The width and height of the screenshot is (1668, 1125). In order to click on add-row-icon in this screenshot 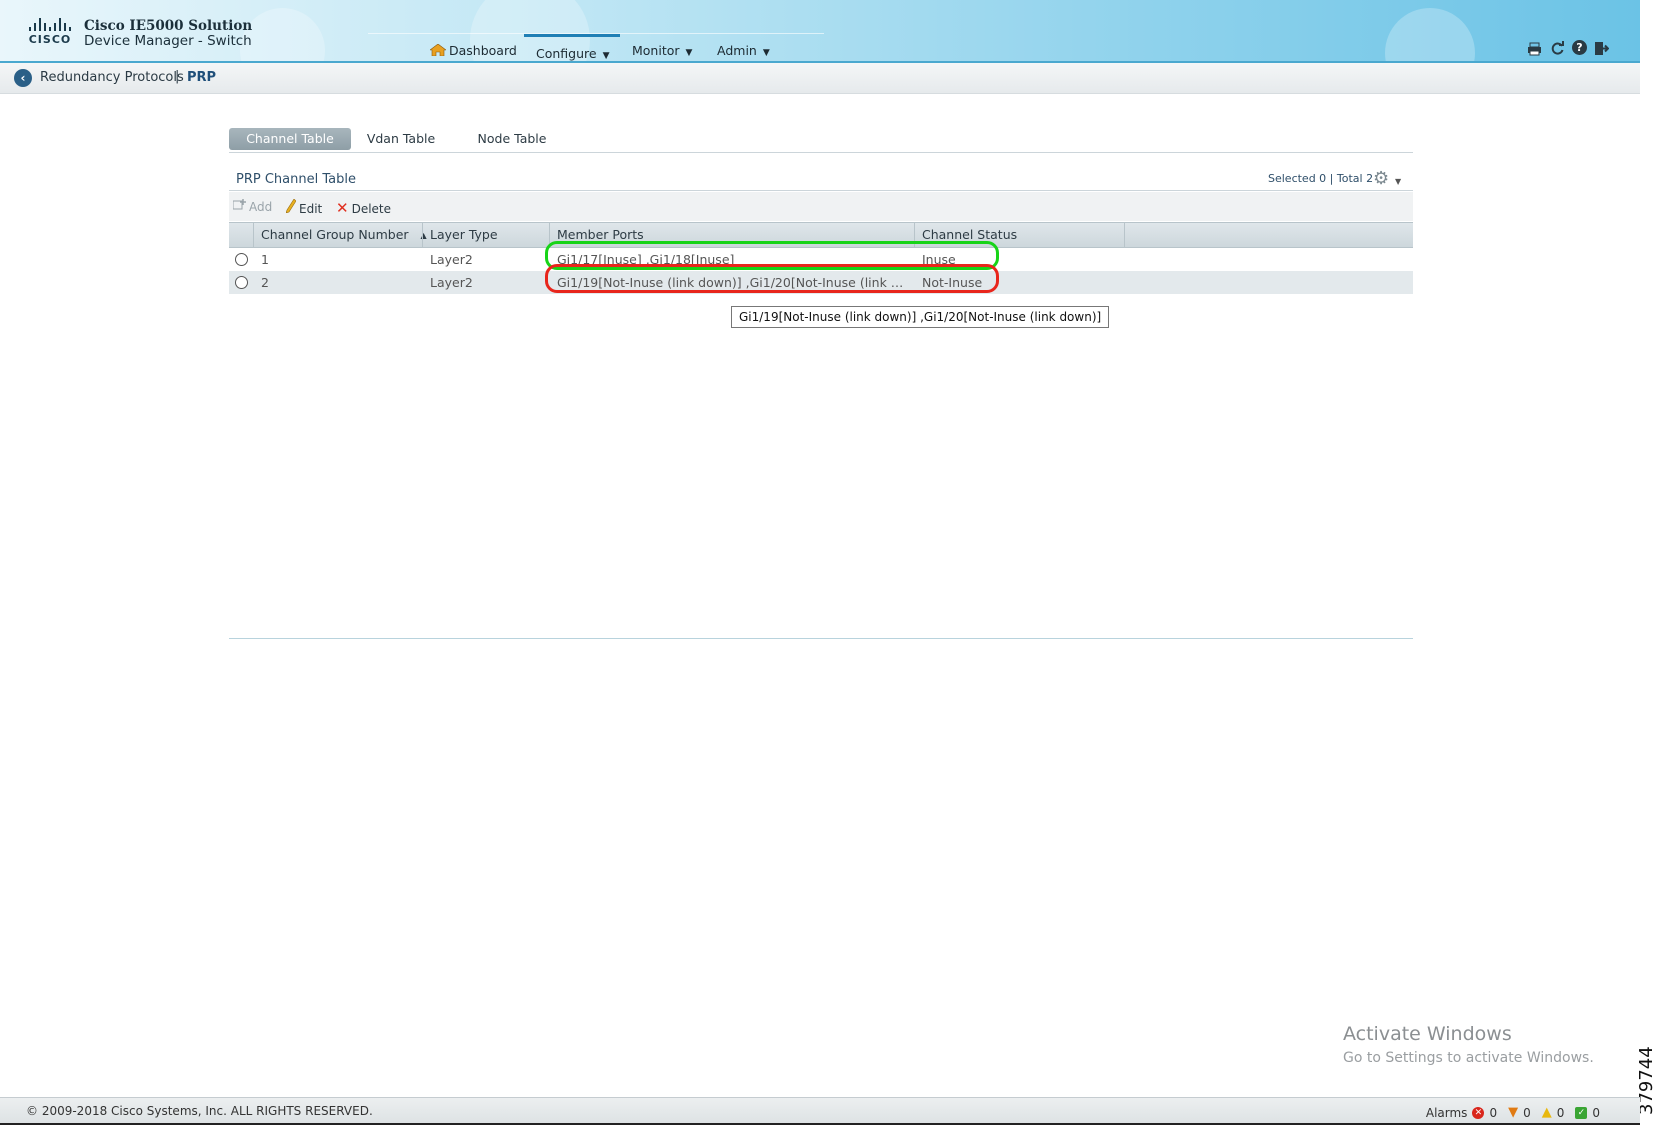, I will do `click(239, 206)`.